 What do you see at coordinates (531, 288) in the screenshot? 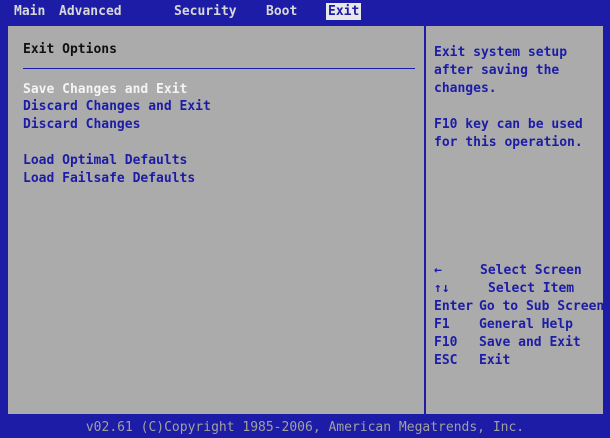
I see `key-desc: Select Item` at bounding box center [531, 288].